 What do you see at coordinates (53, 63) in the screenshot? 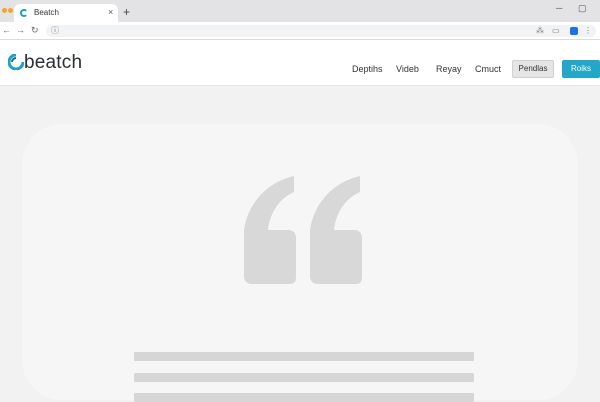
I see `logo-text: beatch` at bounding box center [53, 63].